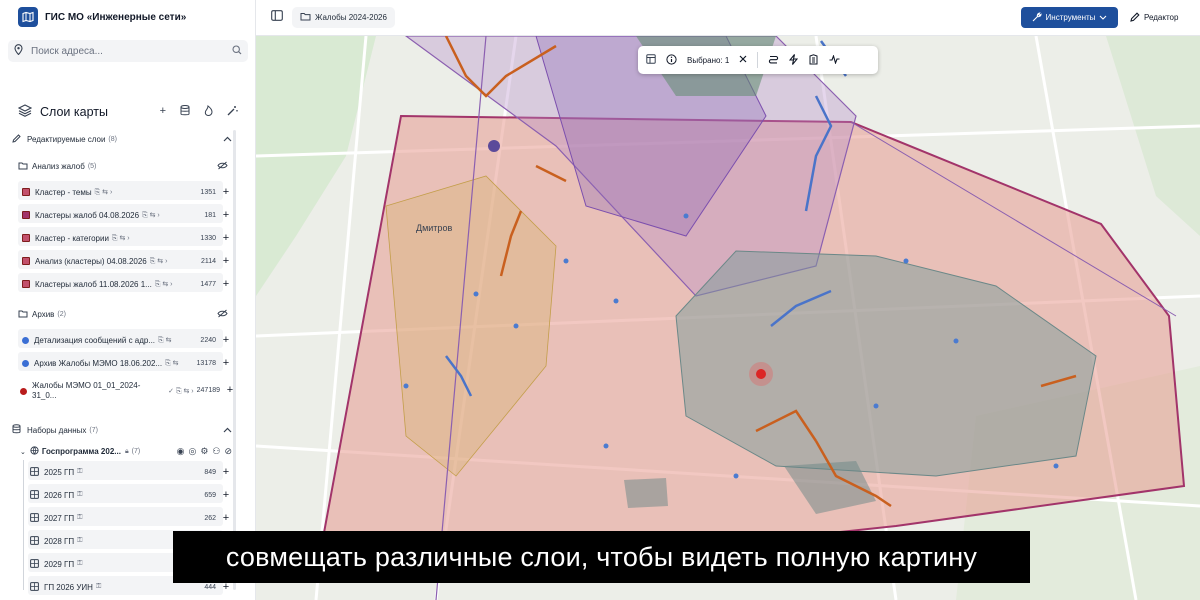 This screenshot has width=1200, height=600. What do you see at coordinates (728, 18) in the screenshot?
I see `top-bar: Жалобы 2024-2026 Инструменты Редактор` at bounding box center [728, 18].